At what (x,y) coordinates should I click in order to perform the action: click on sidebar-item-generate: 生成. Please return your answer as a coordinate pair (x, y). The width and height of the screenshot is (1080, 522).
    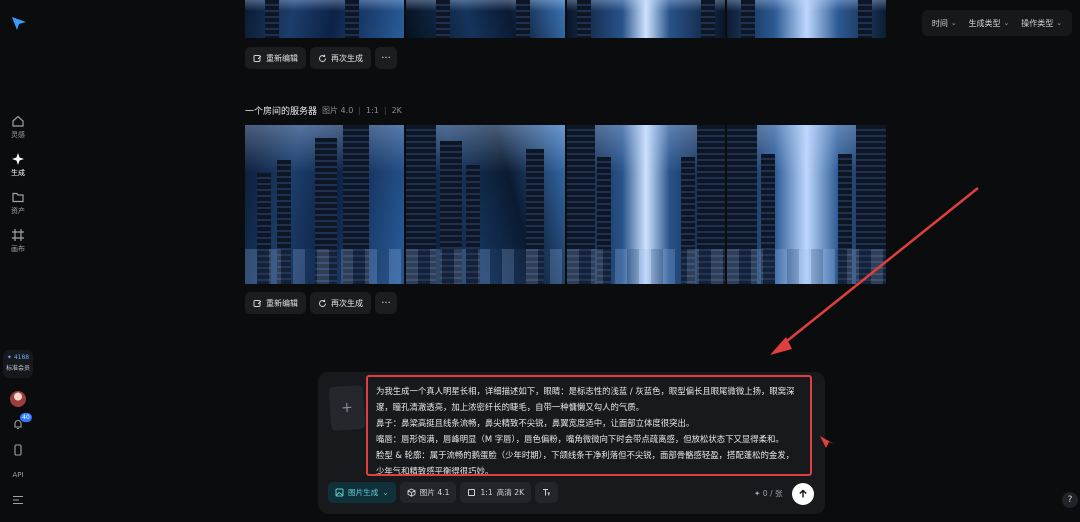
    Looking at the image, I should click on (18, 165).